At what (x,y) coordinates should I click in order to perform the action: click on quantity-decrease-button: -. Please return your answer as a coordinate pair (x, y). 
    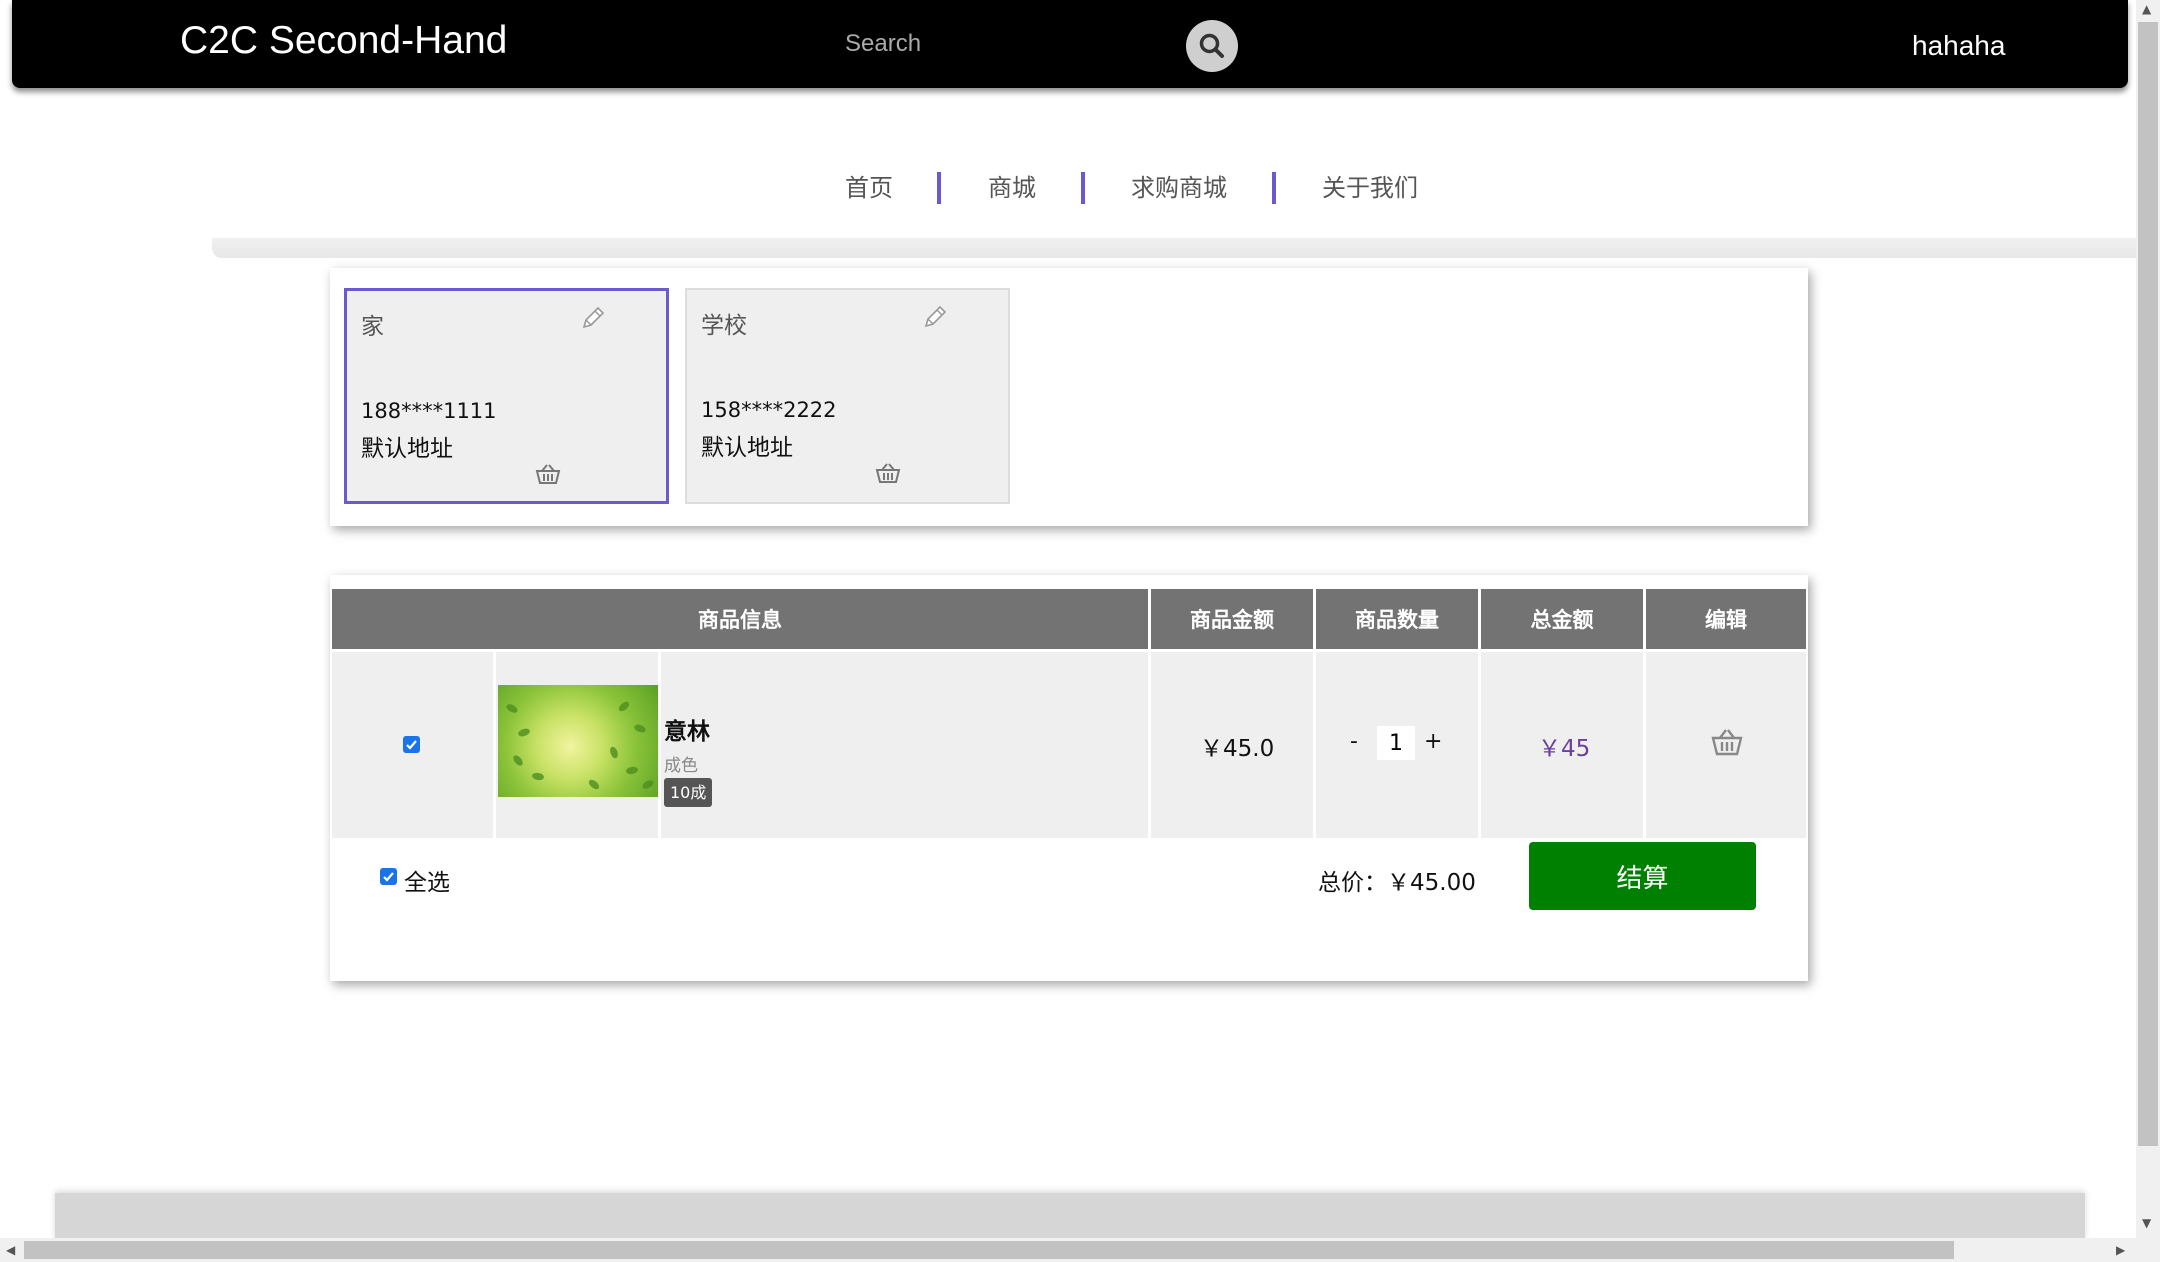
    Looking at the image, I should click on (1354, 741).